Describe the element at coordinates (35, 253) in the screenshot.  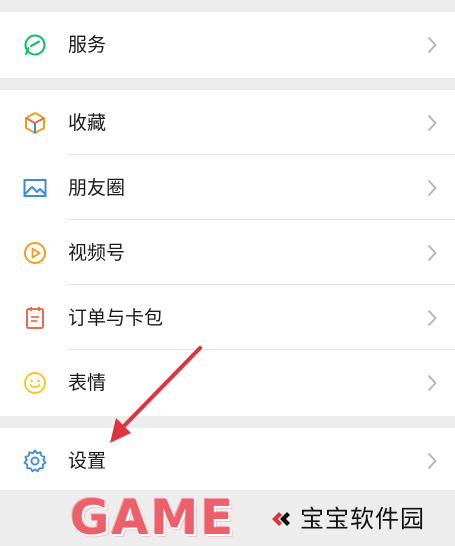
I see `channels-play-icon` at that location.